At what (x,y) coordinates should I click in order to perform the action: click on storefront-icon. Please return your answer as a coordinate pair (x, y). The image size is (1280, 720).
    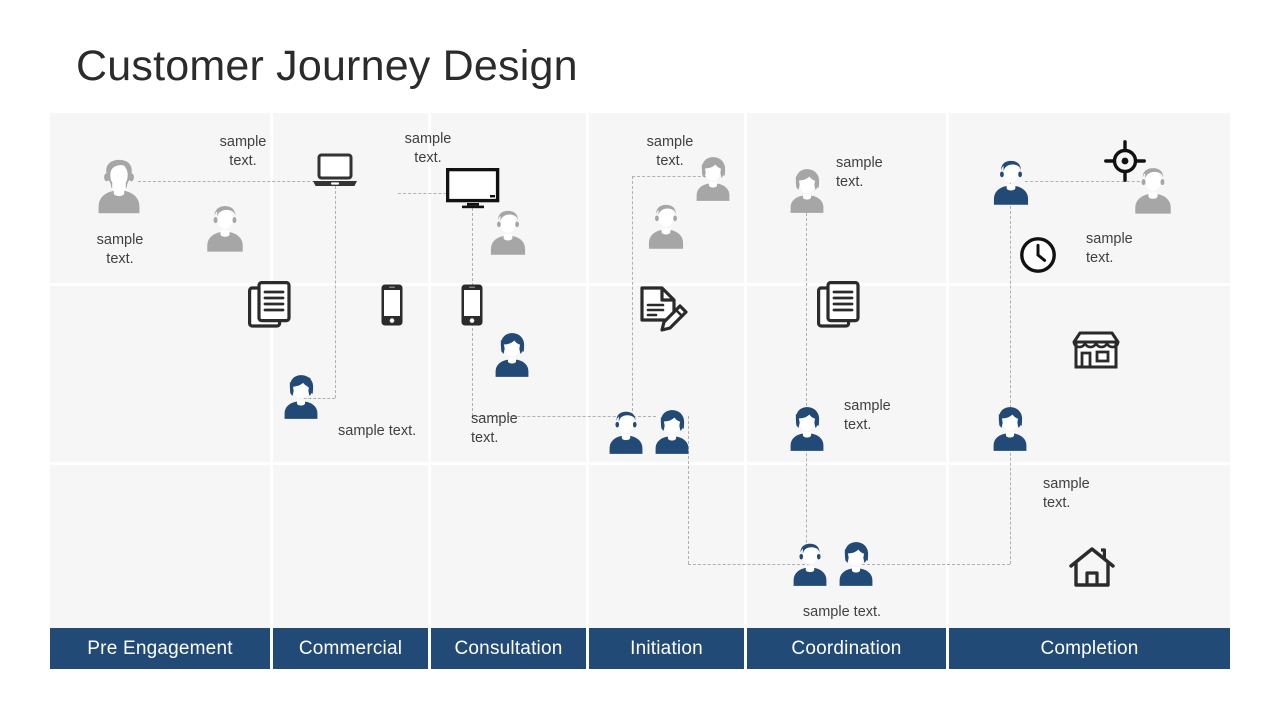
    Looking at the image, I should click on (1096, 350).